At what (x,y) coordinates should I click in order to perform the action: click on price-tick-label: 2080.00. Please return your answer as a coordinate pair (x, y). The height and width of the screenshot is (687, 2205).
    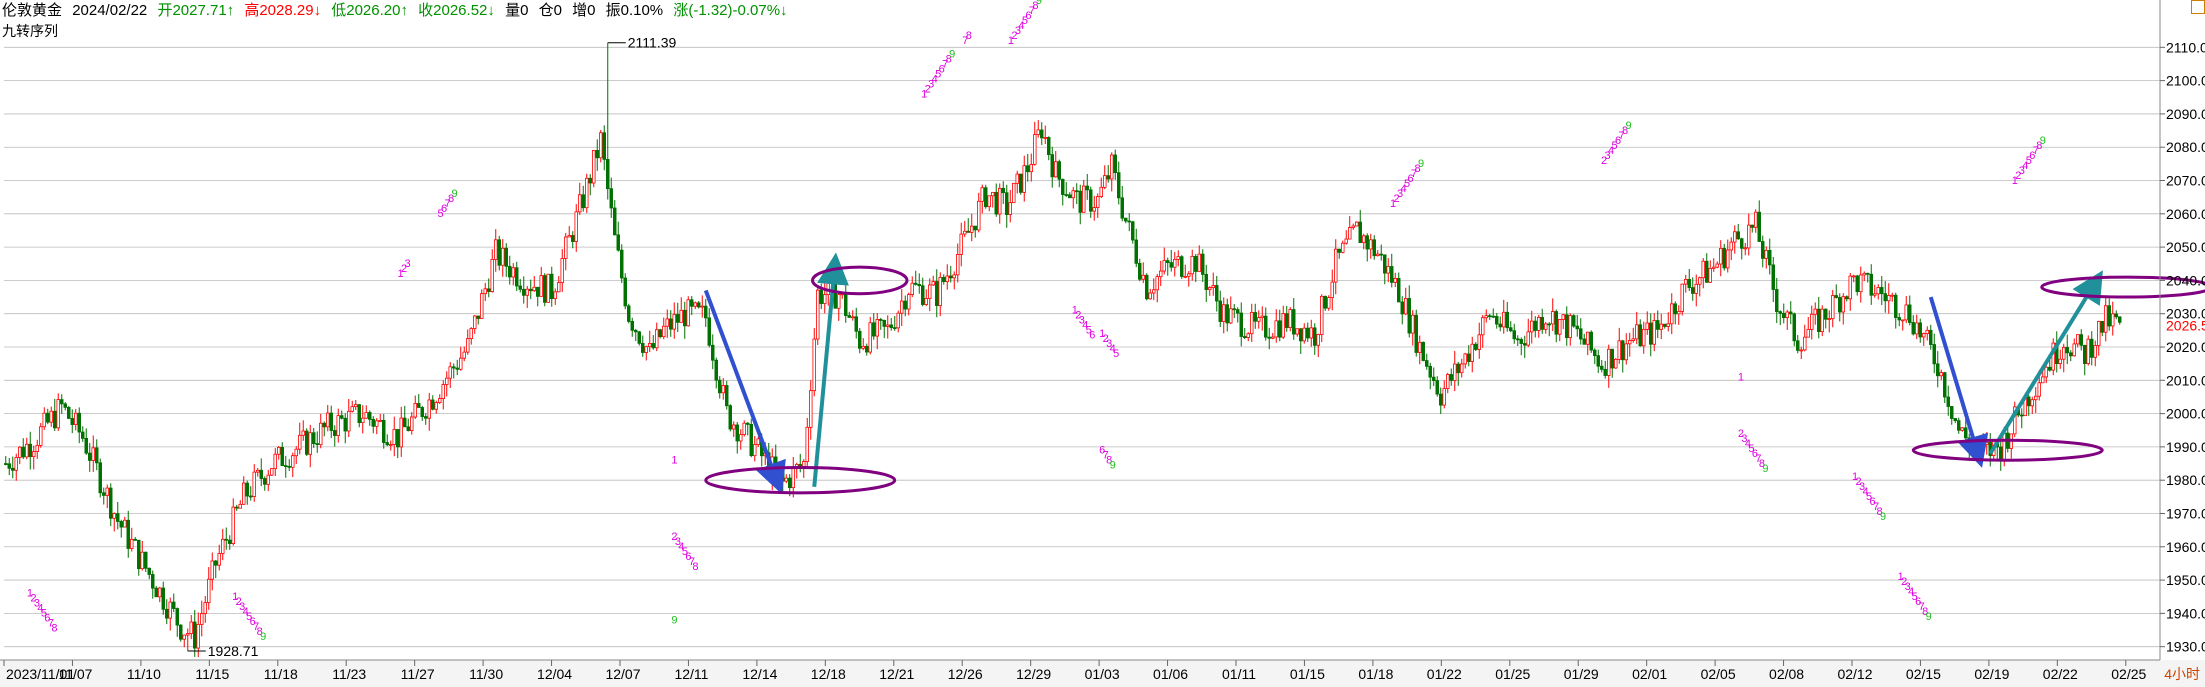
    Looking at the image, I should click on (2185, 147).